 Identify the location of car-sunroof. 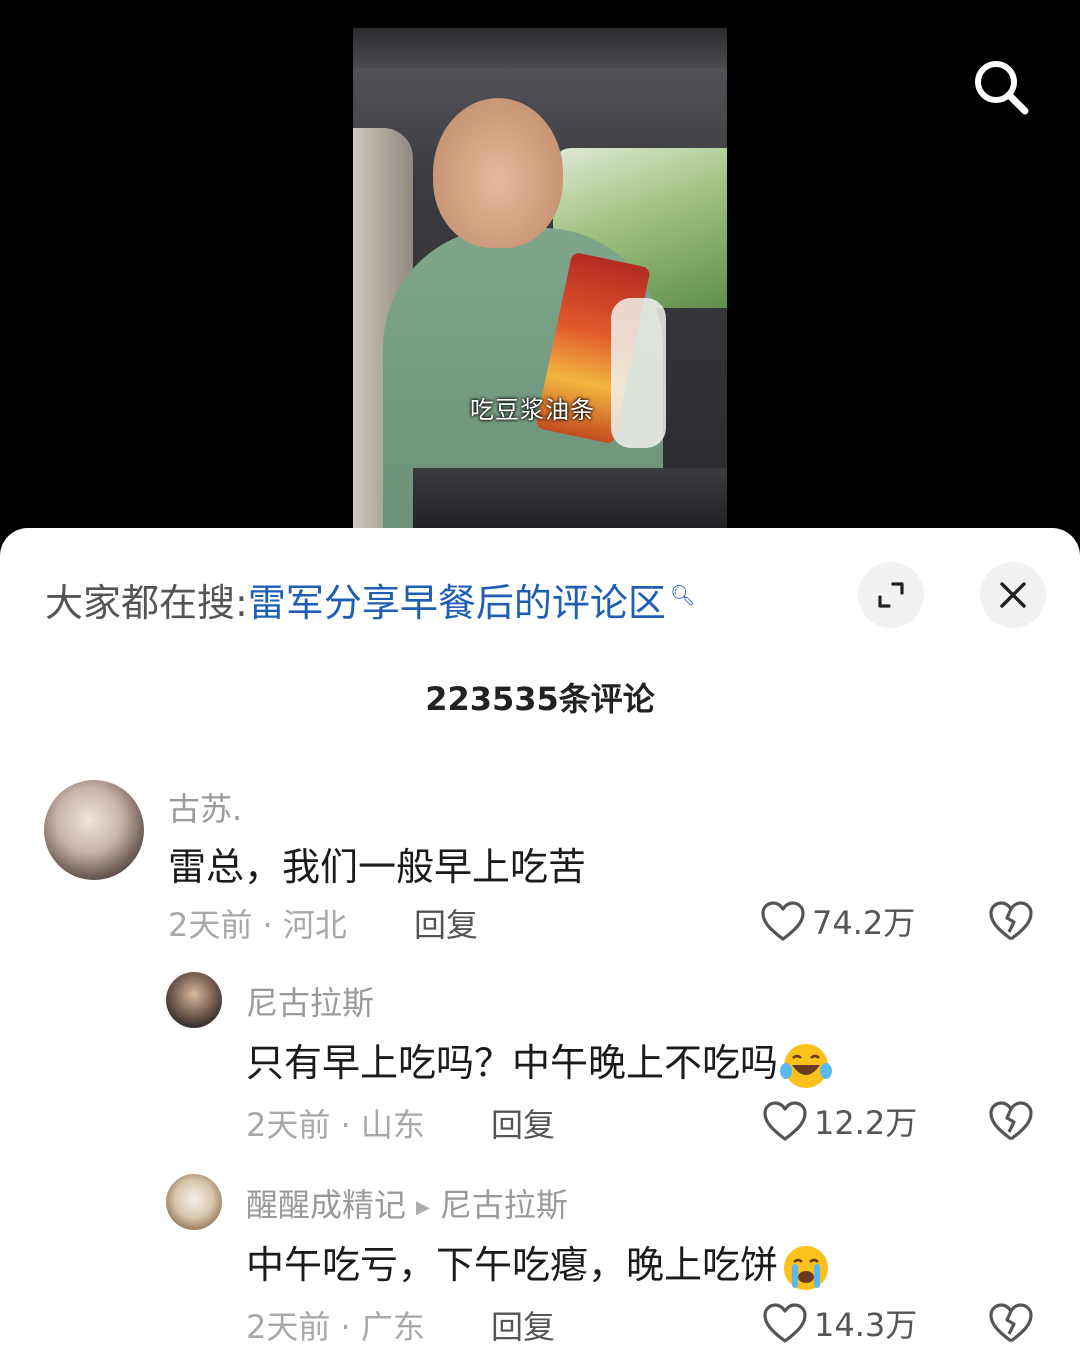
(540, 48).